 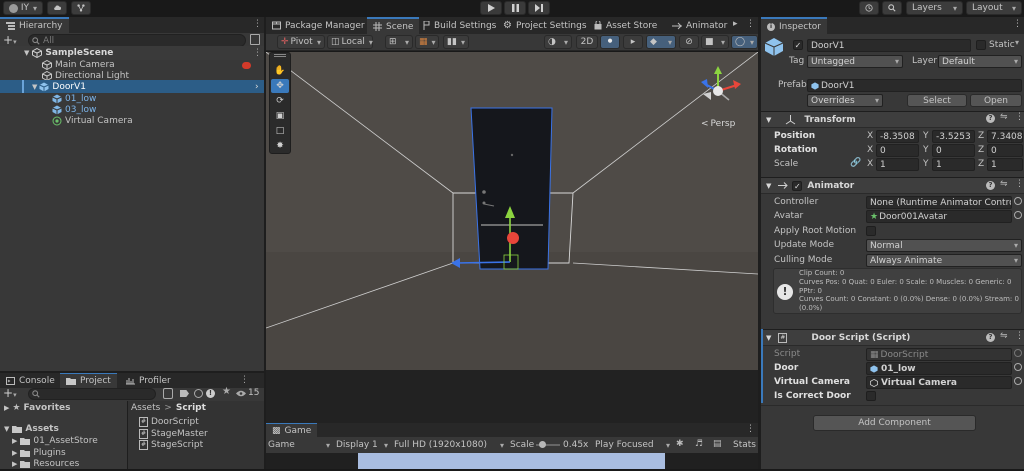 What do you see at coordinates (168, 393) in the screenshot?
I see `search-by-type-icon` at bounding box center [168, 393].